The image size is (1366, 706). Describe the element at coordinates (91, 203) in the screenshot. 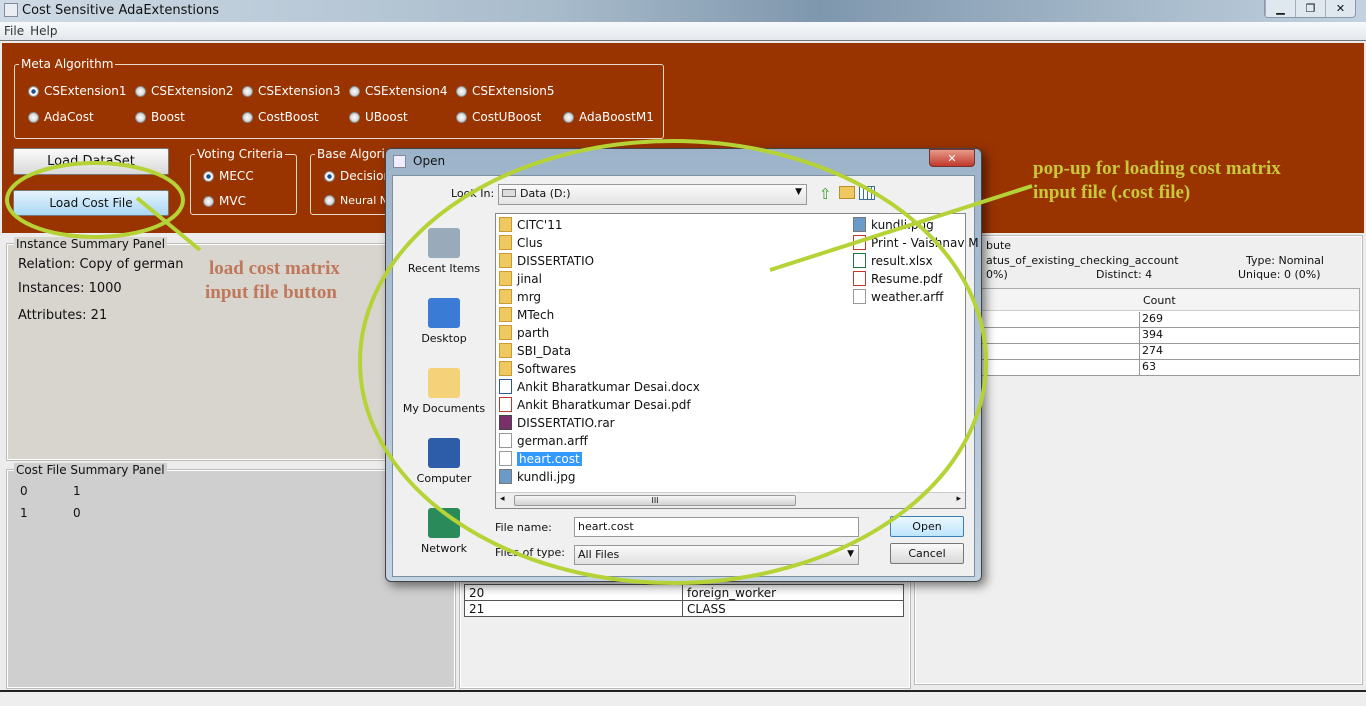

I see `load-cost-file-button: Load Cost File` at that location.